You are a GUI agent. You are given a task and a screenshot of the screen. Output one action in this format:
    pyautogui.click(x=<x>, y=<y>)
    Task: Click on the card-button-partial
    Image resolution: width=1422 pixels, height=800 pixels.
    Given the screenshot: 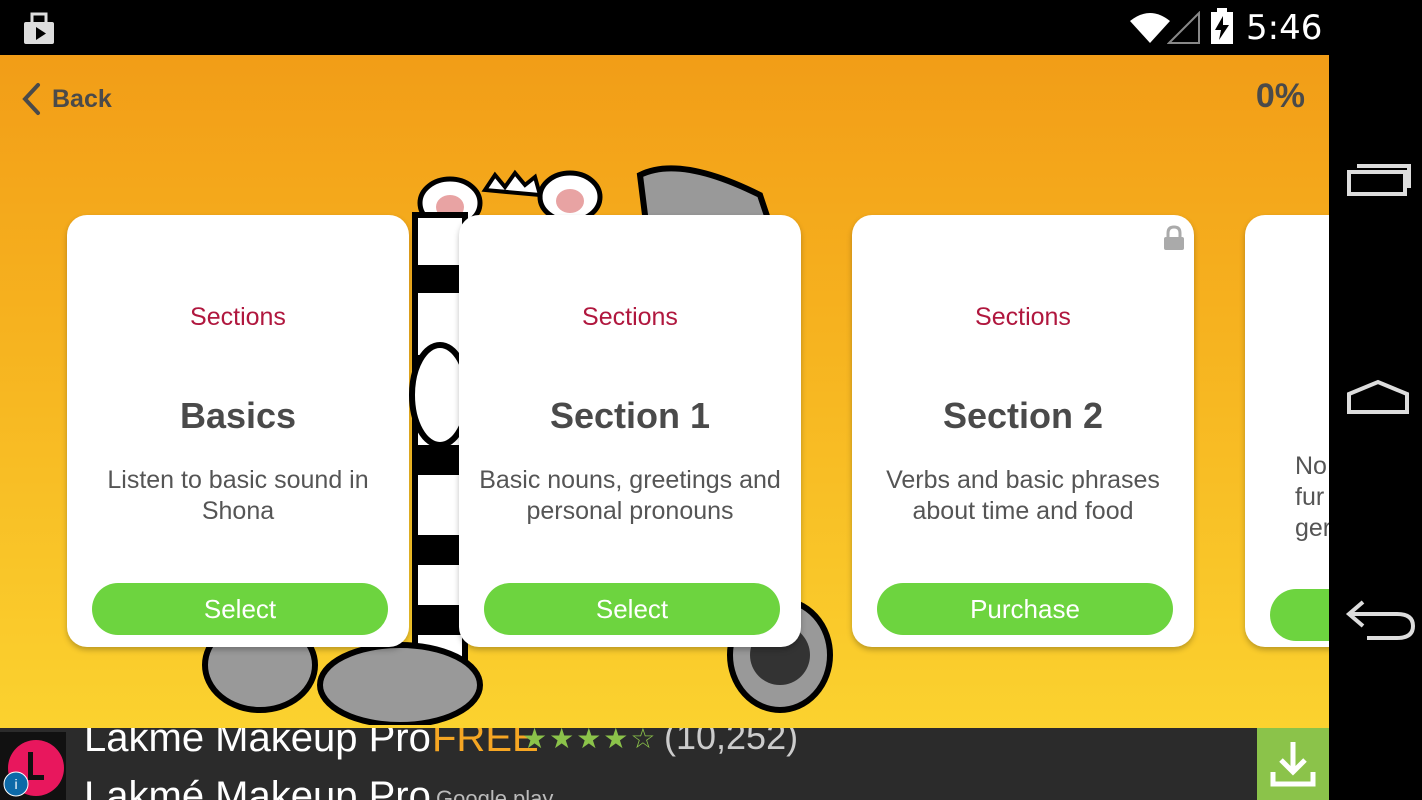 What is the action you would take?
    pyautogui.click(x=1299, y=615)
    